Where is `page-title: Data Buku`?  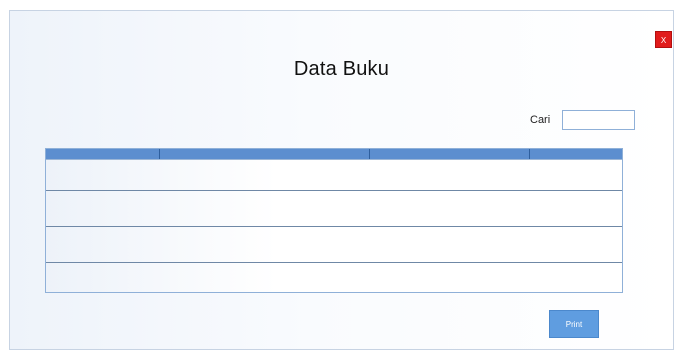
page-title: Data Buku is located at coordinates (341, 69).